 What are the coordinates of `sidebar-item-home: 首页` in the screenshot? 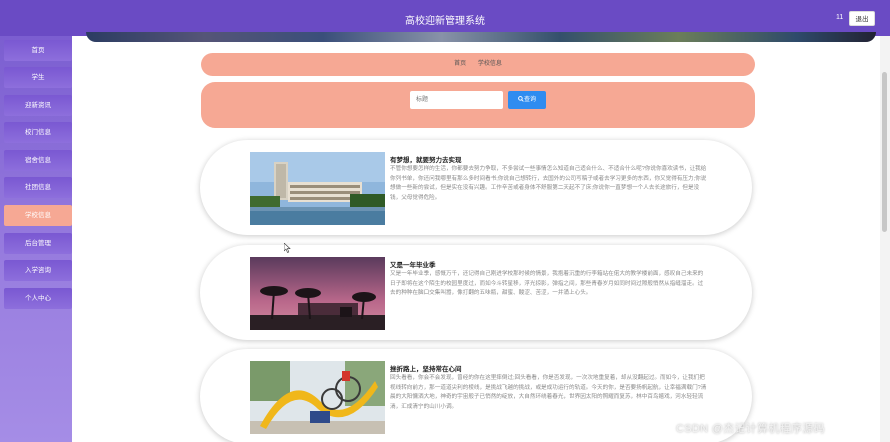 It's located at (38, 50).